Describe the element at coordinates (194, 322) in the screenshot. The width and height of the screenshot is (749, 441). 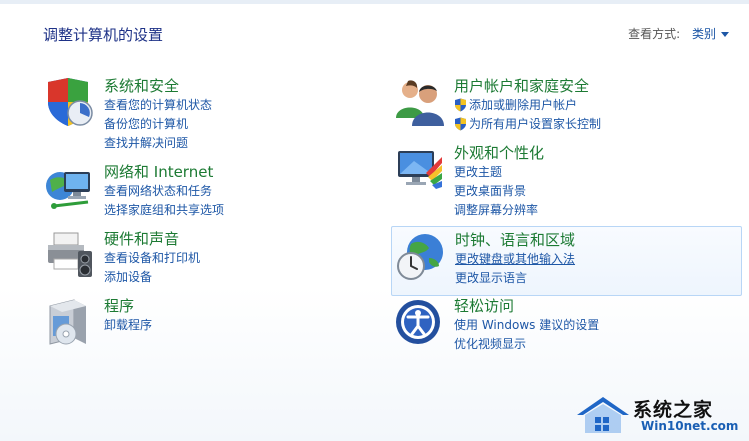
I see `category-programs: 程序 卸载程序` at that location.